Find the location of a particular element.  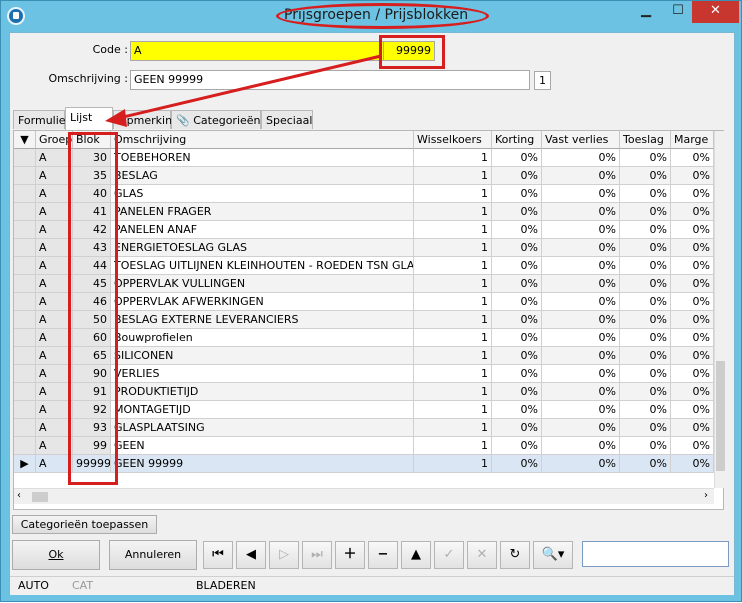

vertical-scroll-thumb is located at coordinates (720, 416).